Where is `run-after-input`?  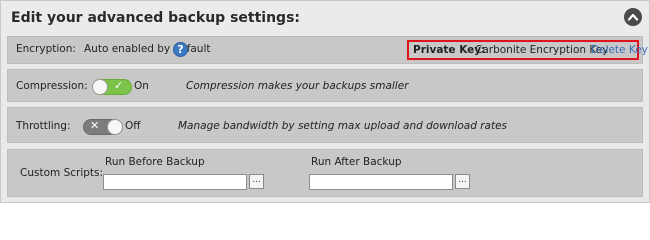 run-after-input is located at coordinates (381, 182).